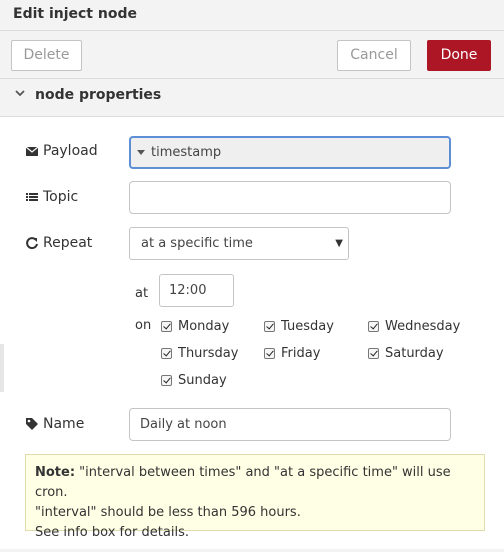 The height and width of the screenshot is (552, 504). I want to click on day-label: Saturday, so click(414, 353).